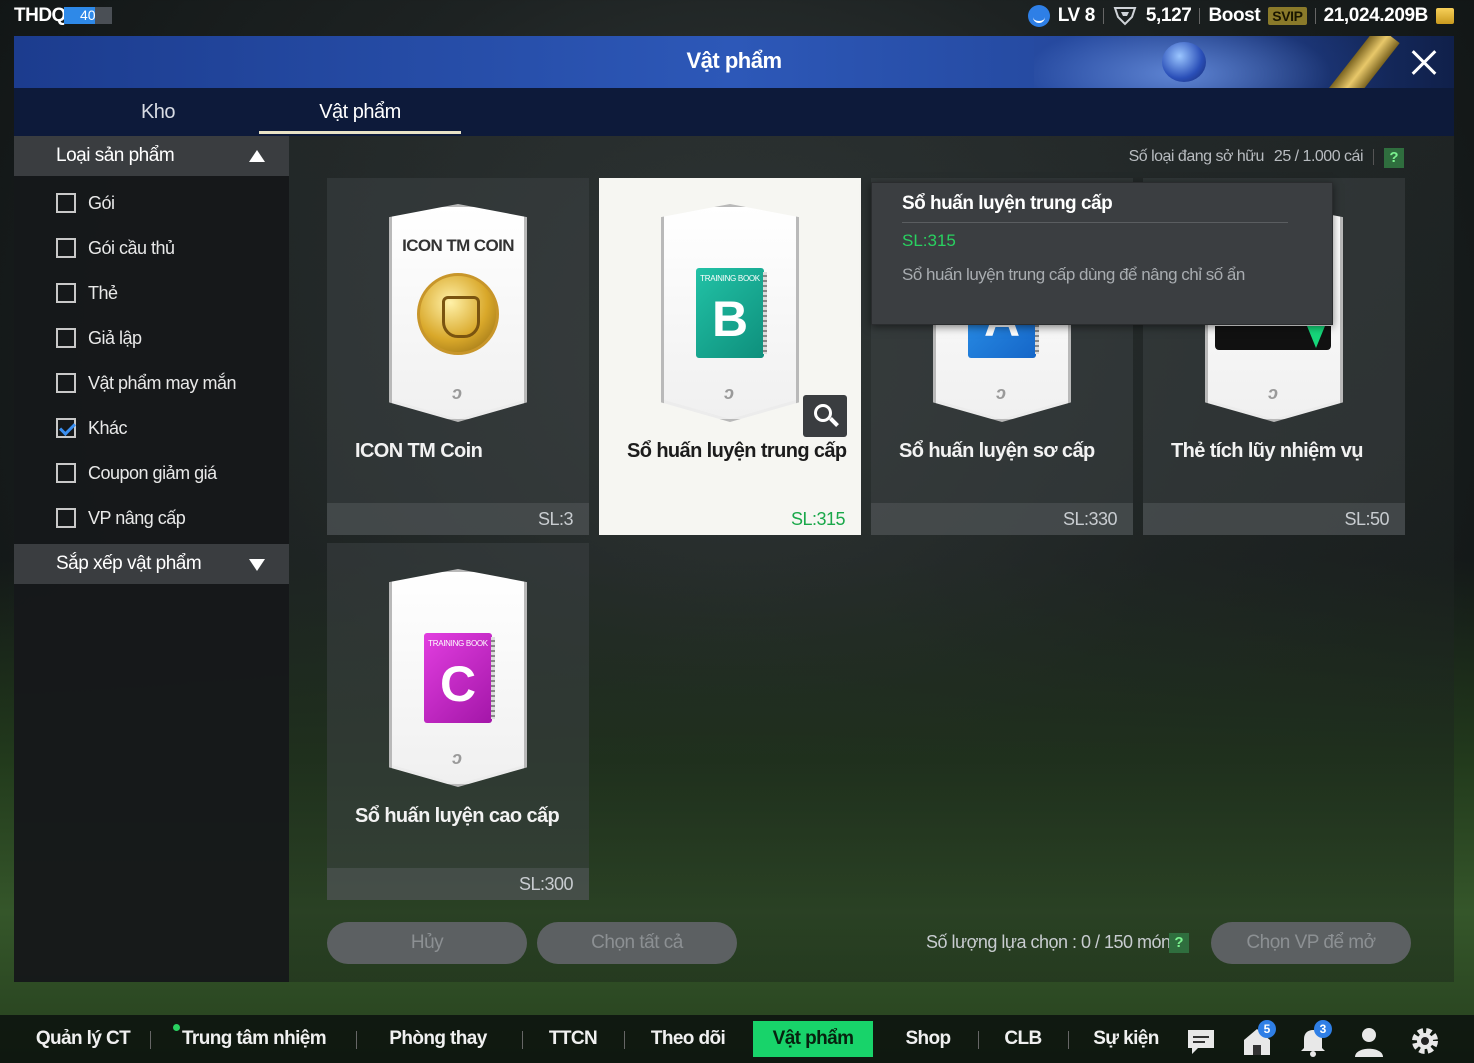 This screenshot has width=1474, height=1063. Describe the element at coordinates (688, 1039) in the screenshot. I see `nav-theo-doi: Theo dõi` at that location.